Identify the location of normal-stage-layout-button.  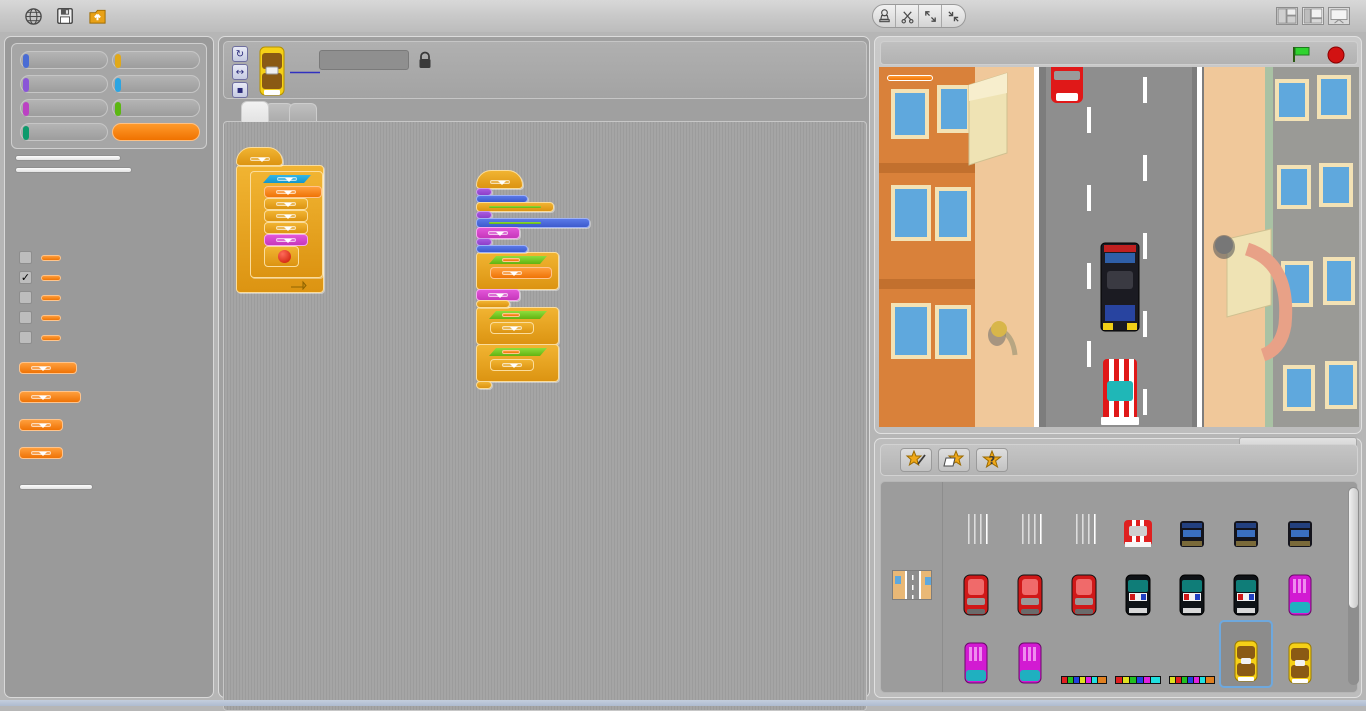
(1313, 16).